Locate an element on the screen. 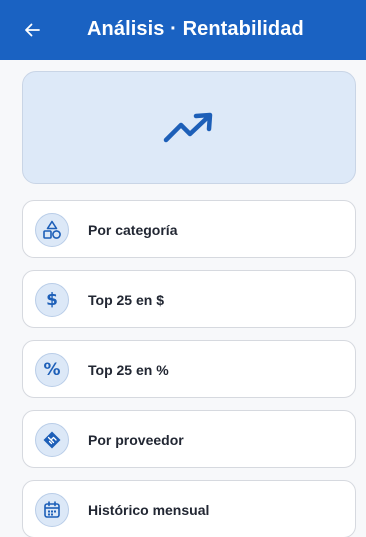  menu-item-label: Top 25 en % is located at coordinates (128, 370).